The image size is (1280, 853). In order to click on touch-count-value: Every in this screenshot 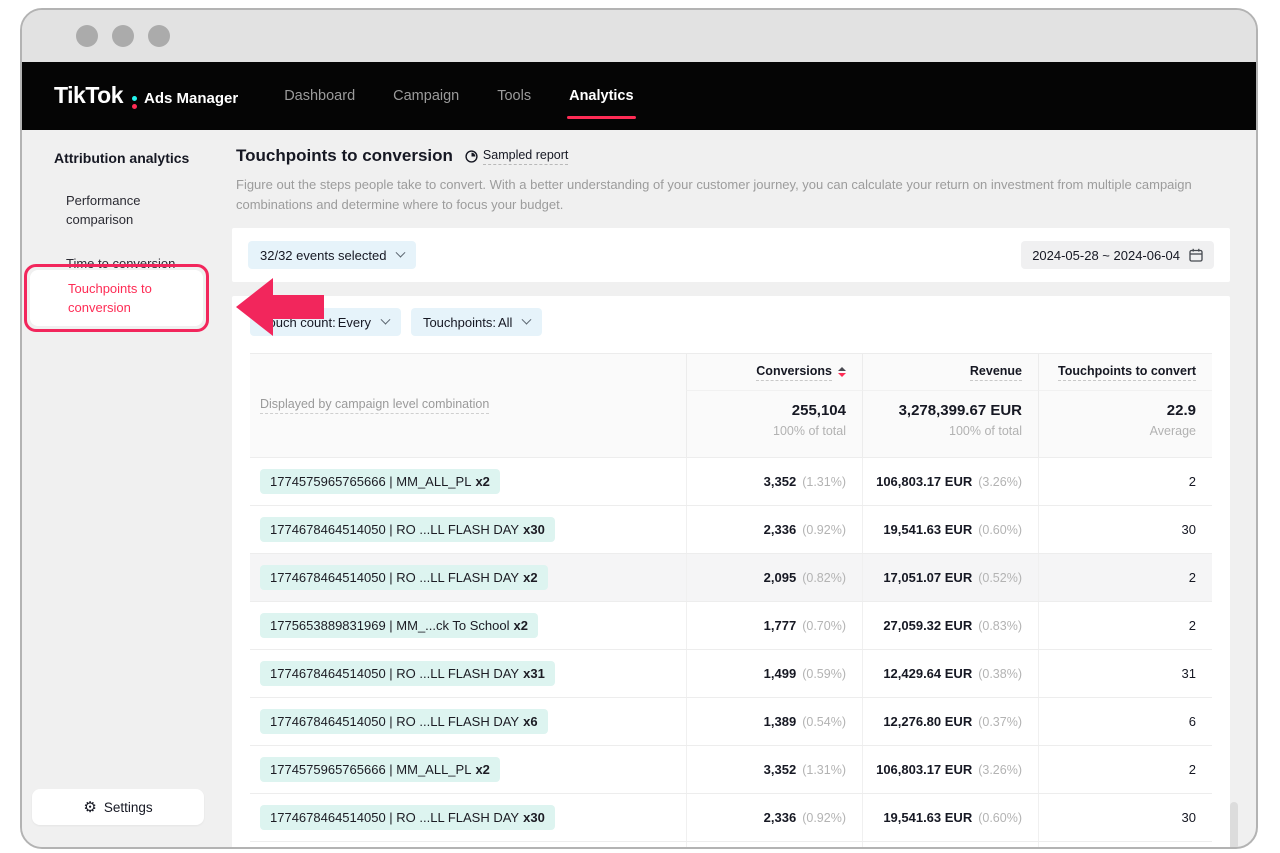, I will do `click(354, 322)`.